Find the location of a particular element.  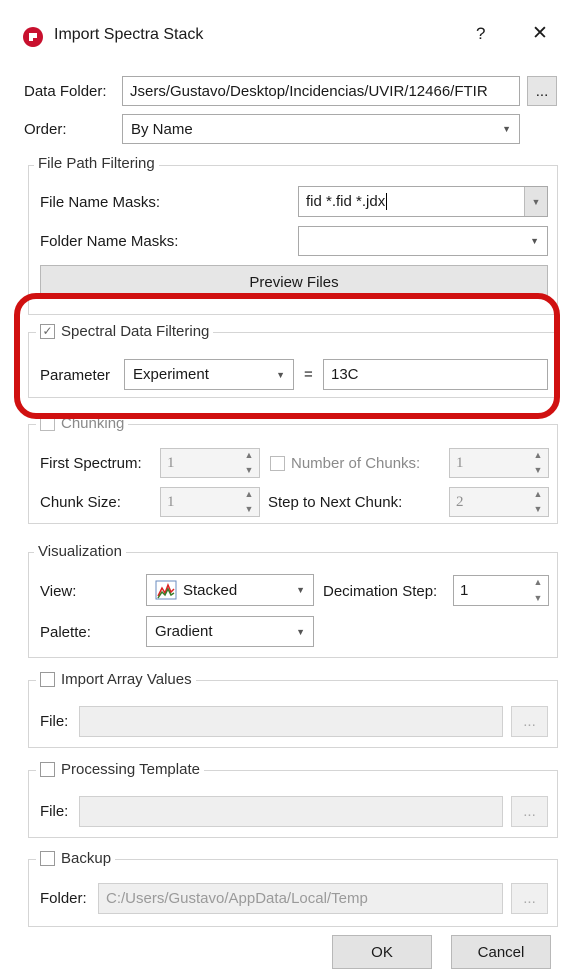

processing-template-checkbox is located at coordinates (47, 769).